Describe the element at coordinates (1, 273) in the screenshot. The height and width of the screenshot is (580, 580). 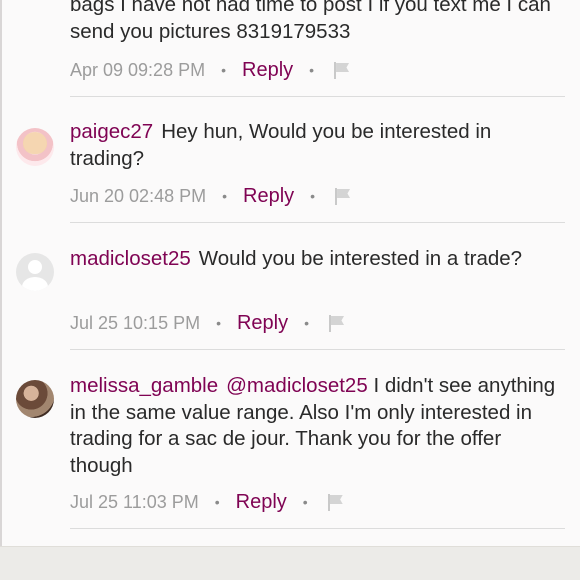
I see `left-border` at that location.